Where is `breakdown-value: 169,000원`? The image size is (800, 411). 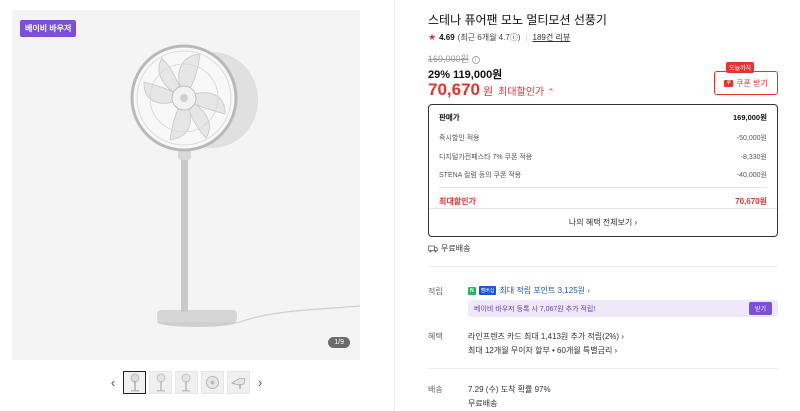 breakdown-value: 169,000원 is located at coordinates (749, 117).